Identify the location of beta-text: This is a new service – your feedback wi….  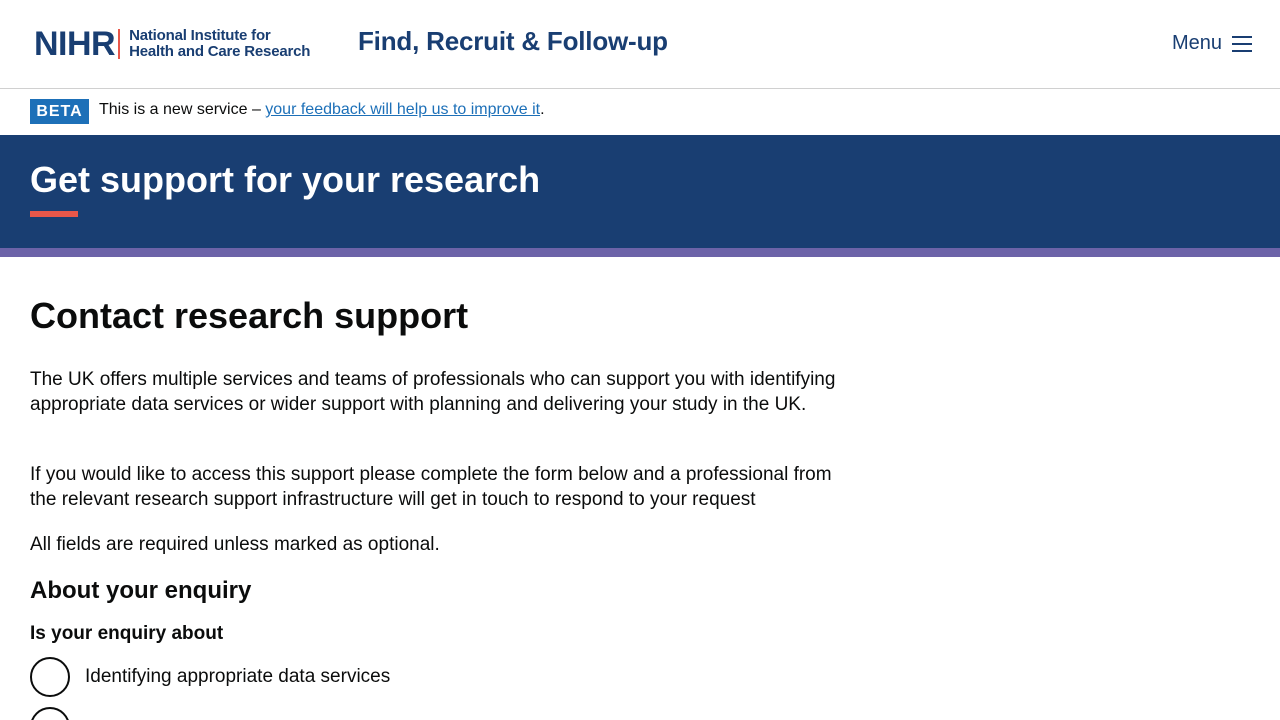
(322, 110).